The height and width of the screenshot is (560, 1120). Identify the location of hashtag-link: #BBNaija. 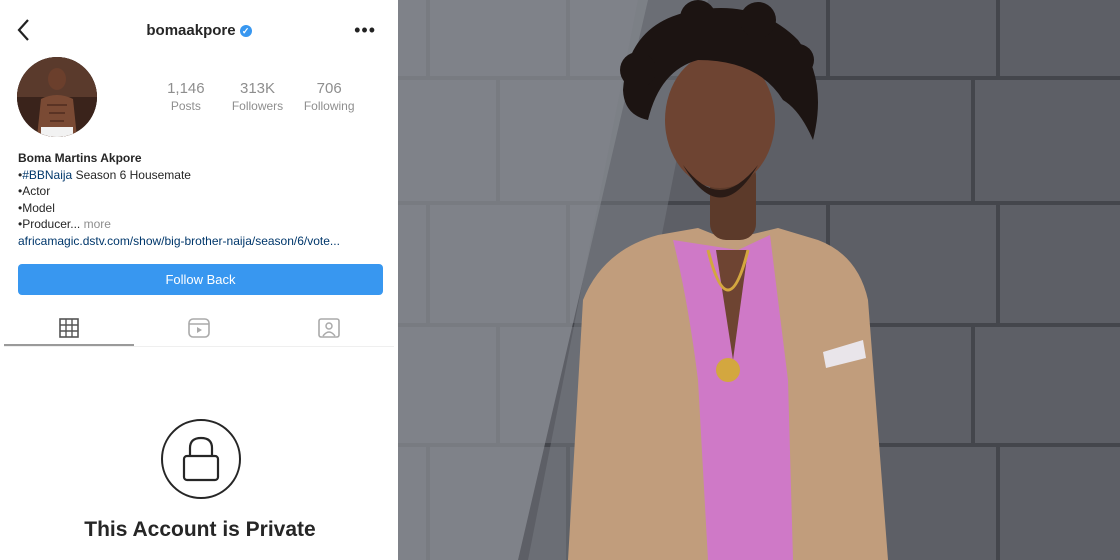
(47, 175).